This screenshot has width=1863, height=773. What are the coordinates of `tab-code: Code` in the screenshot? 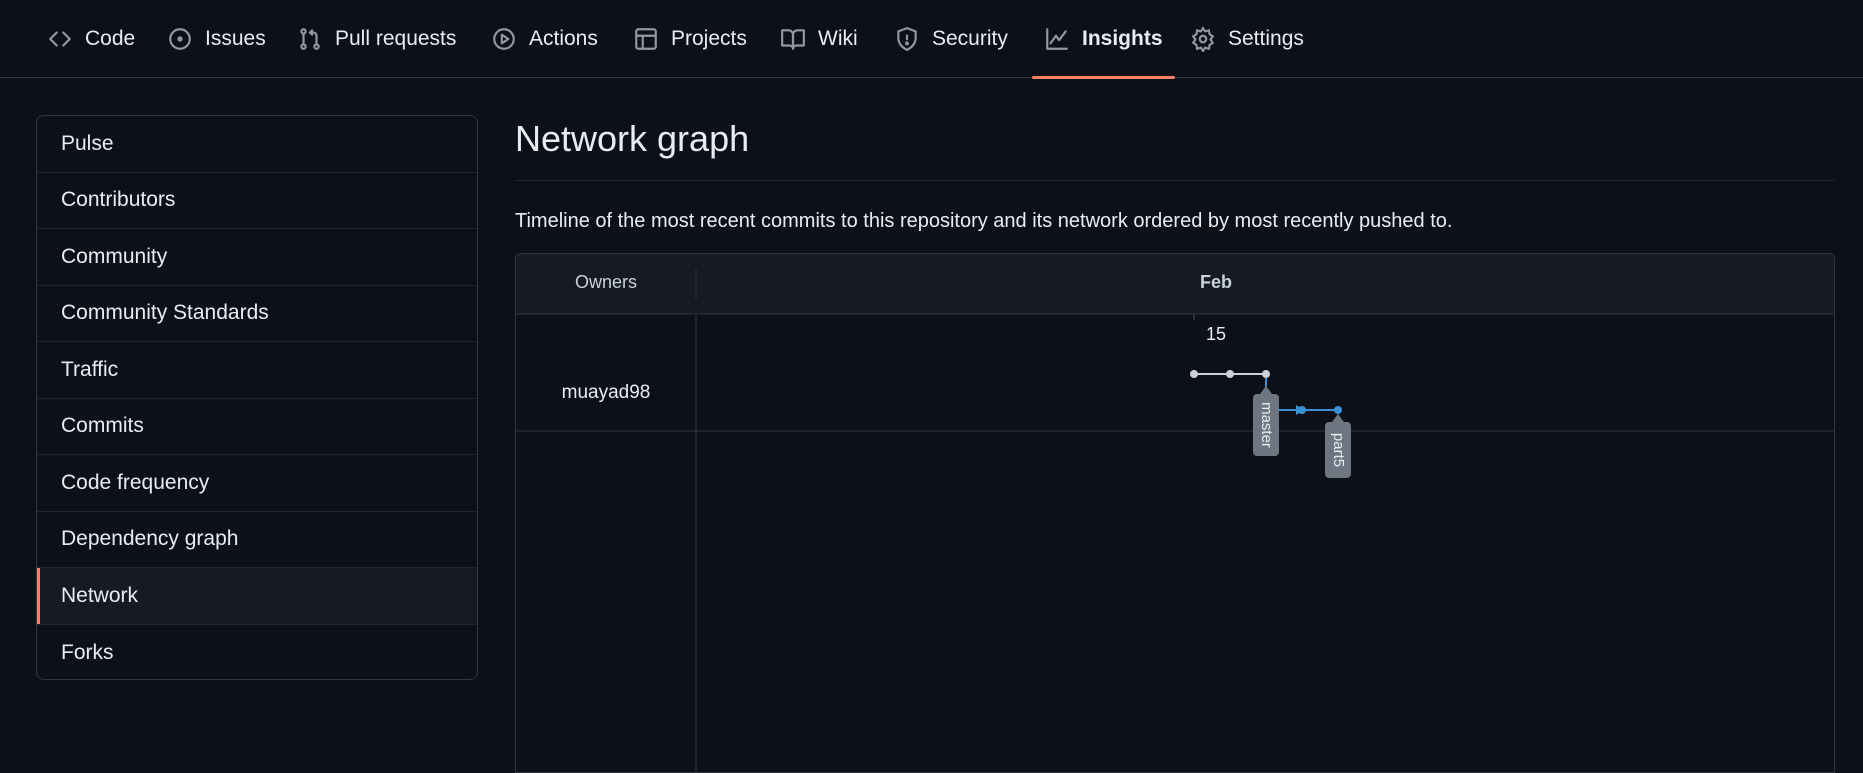 It's located at (91, 39).